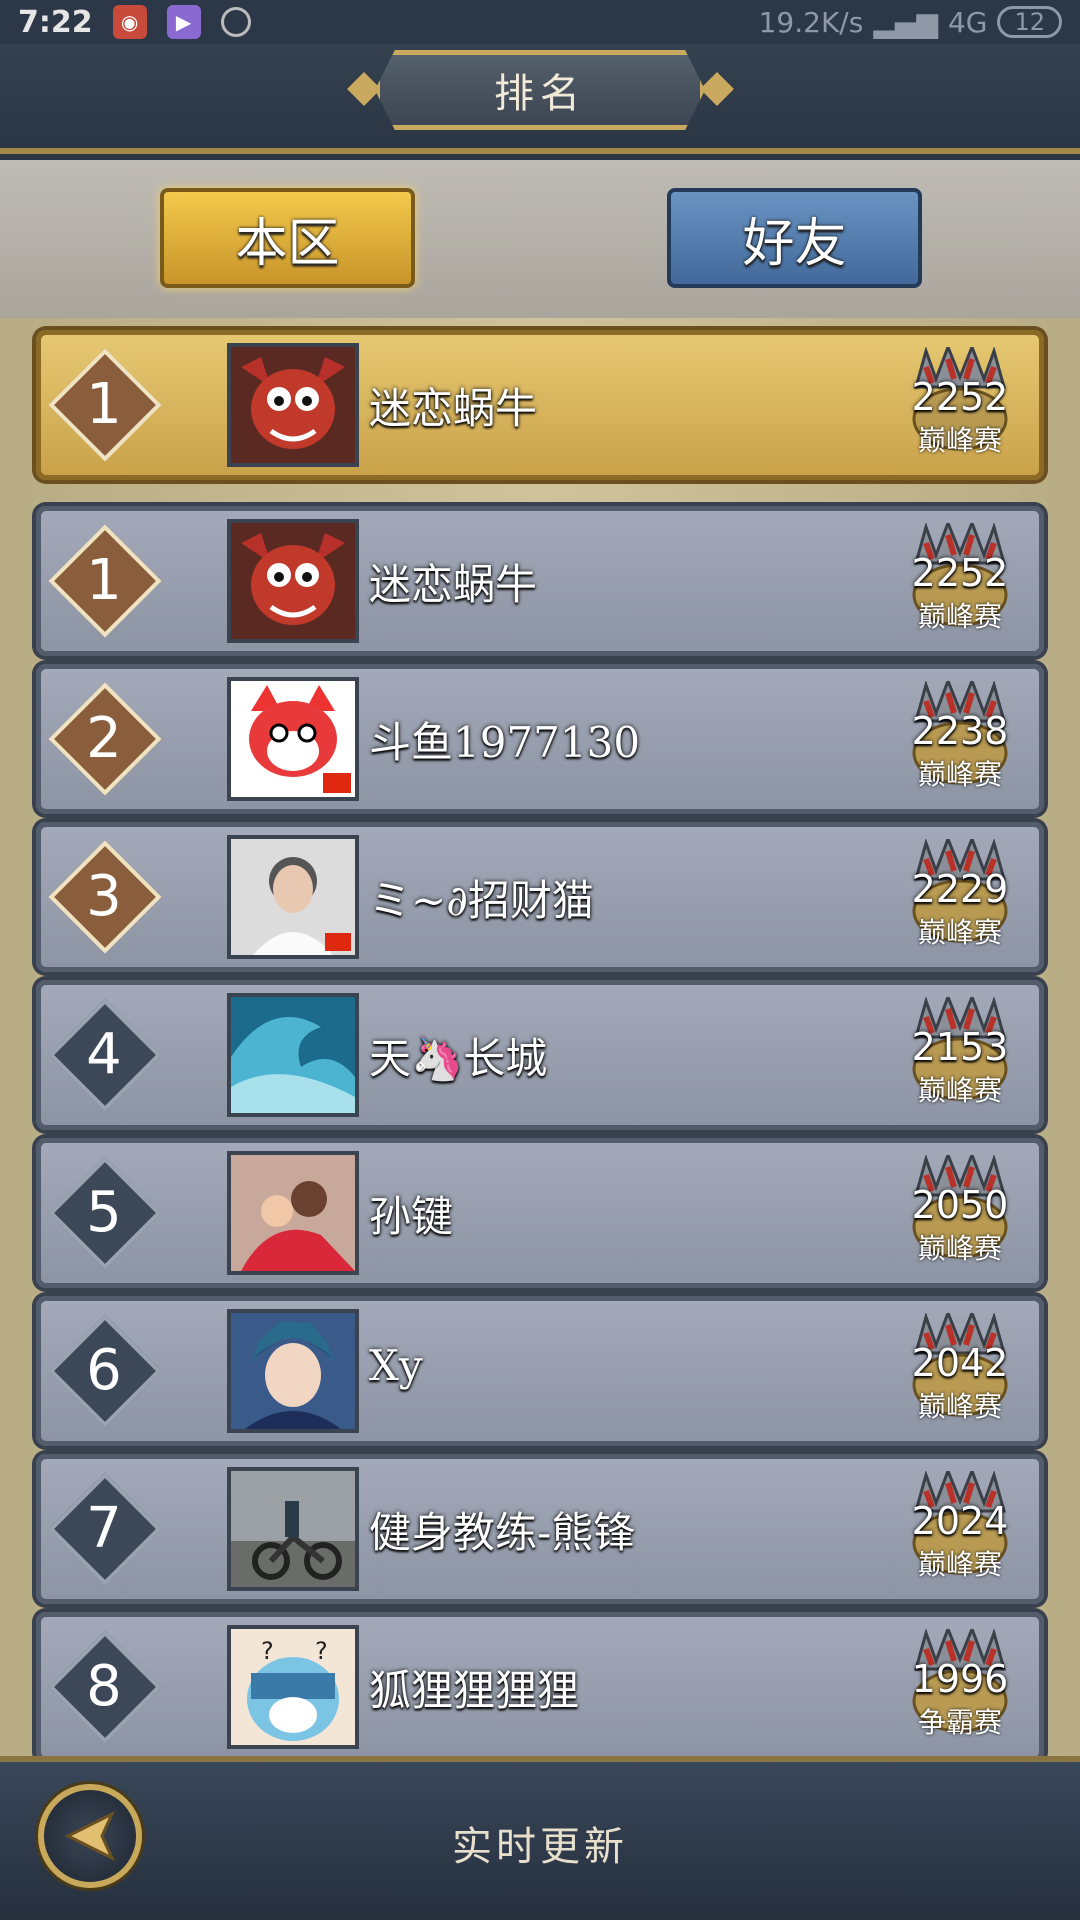 This screenshot has width=1080, height=1920. I want to click on squirtle-icon: ? ?, so click(293, 1687).